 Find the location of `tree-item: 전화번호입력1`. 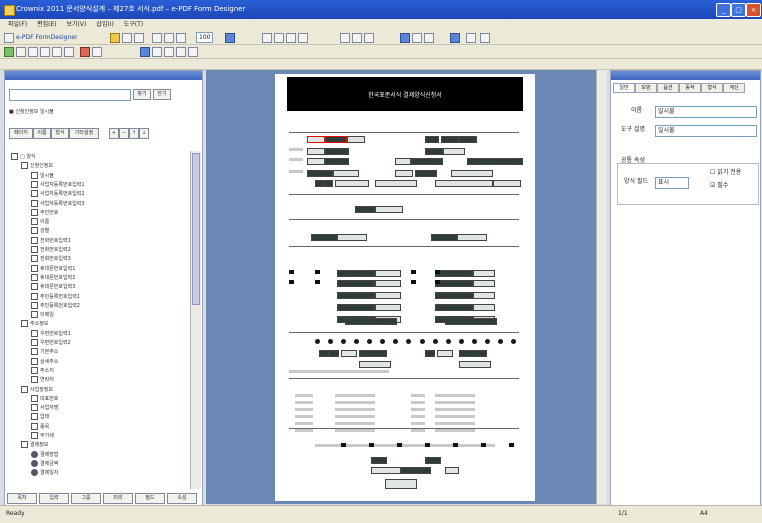

tree-item: 전화번호입력1 is located at coordinates (51, 240).